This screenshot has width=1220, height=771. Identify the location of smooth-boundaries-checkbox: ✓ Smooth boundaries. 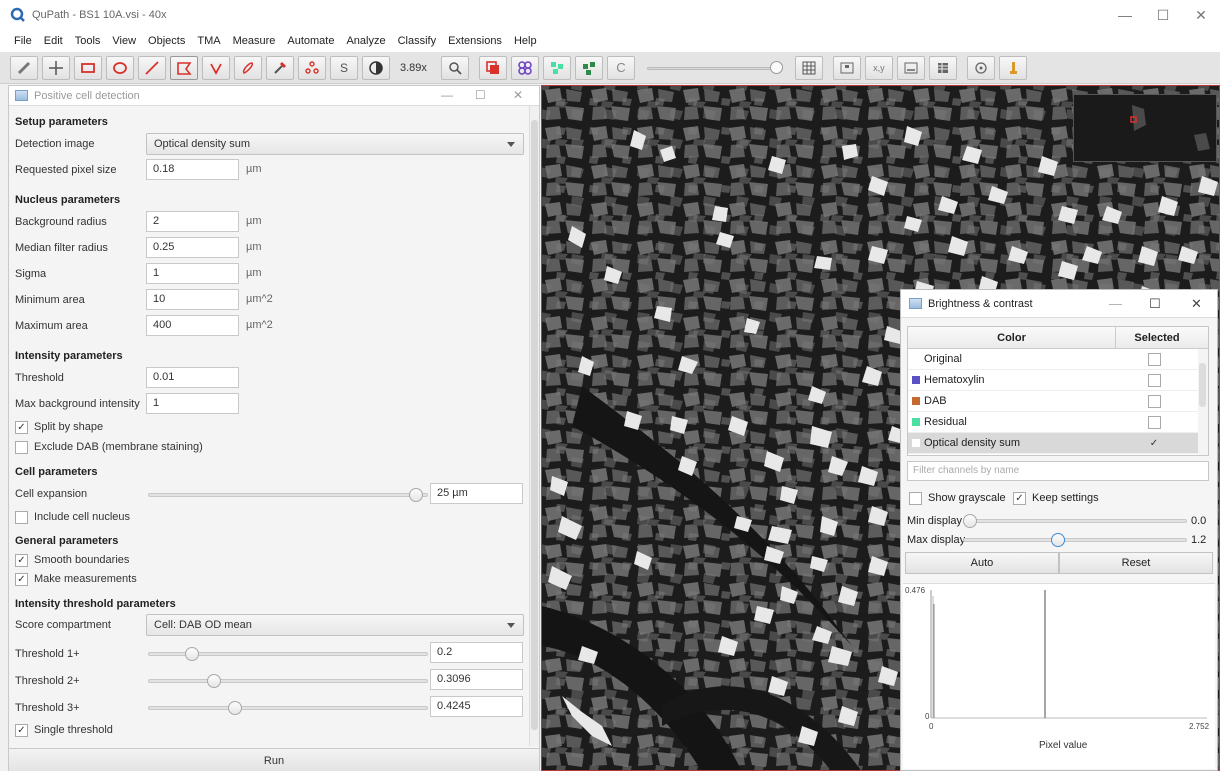
(72, 560).